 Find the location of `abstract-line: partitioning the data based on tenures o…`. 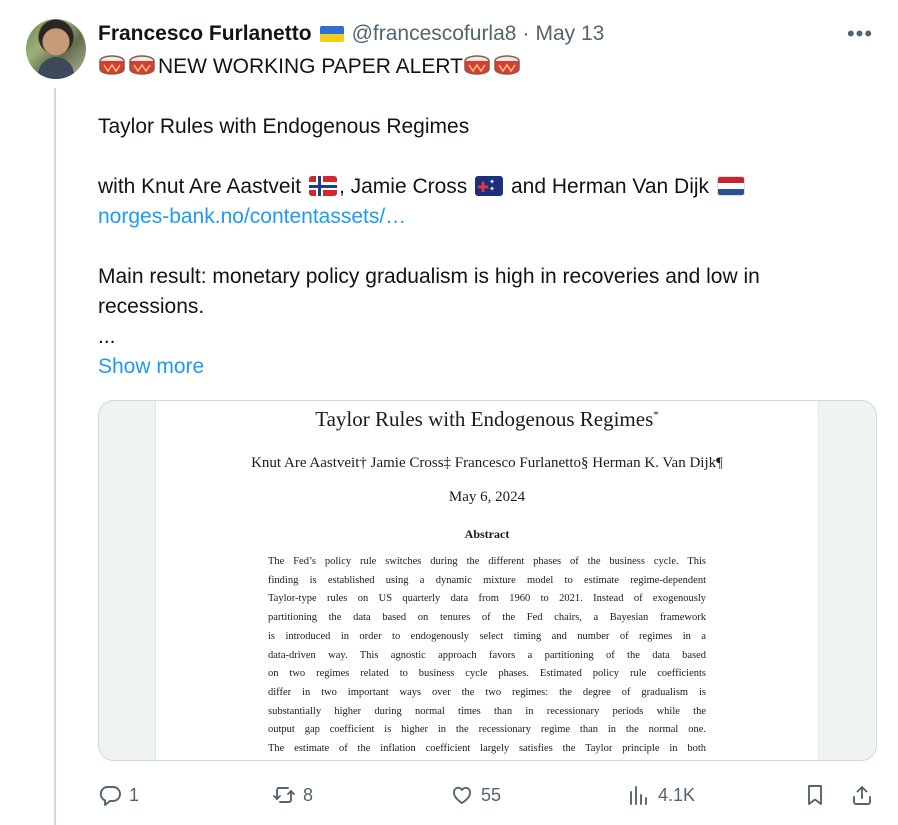

abstract-line: partitioning the data based on tenures o… is located at coordinates (487, 618).